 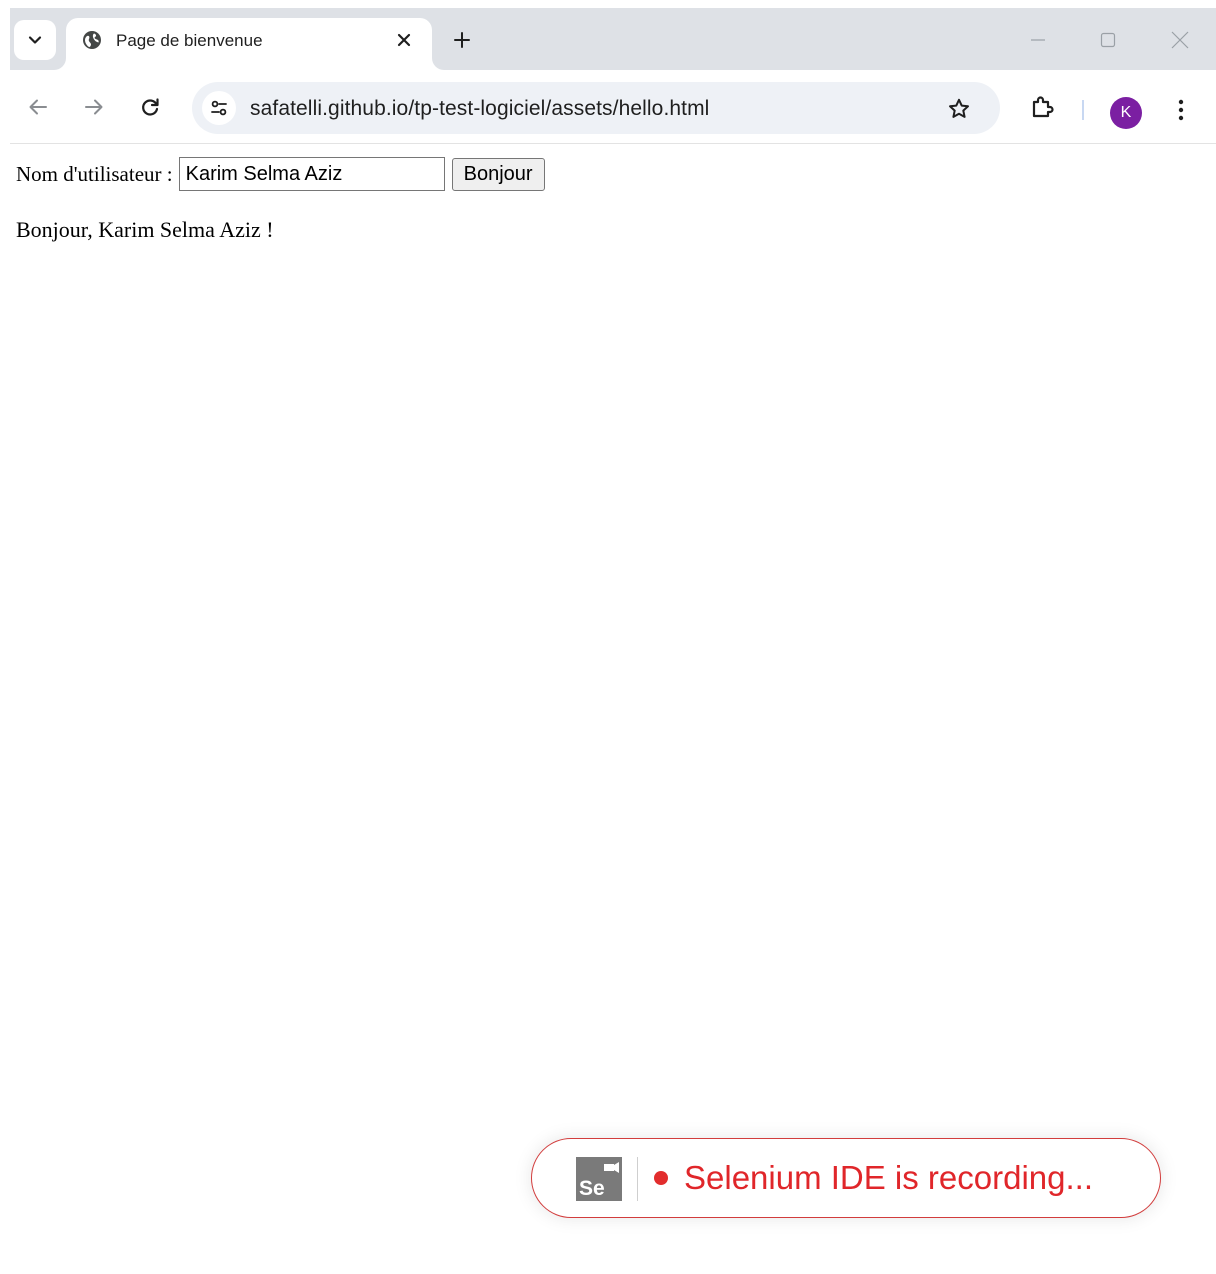 What do you see at coordinates (94, 173) in the screenshot?
I see `username-label: Nom d'utilisateur :` at bounding box center [94, 173].